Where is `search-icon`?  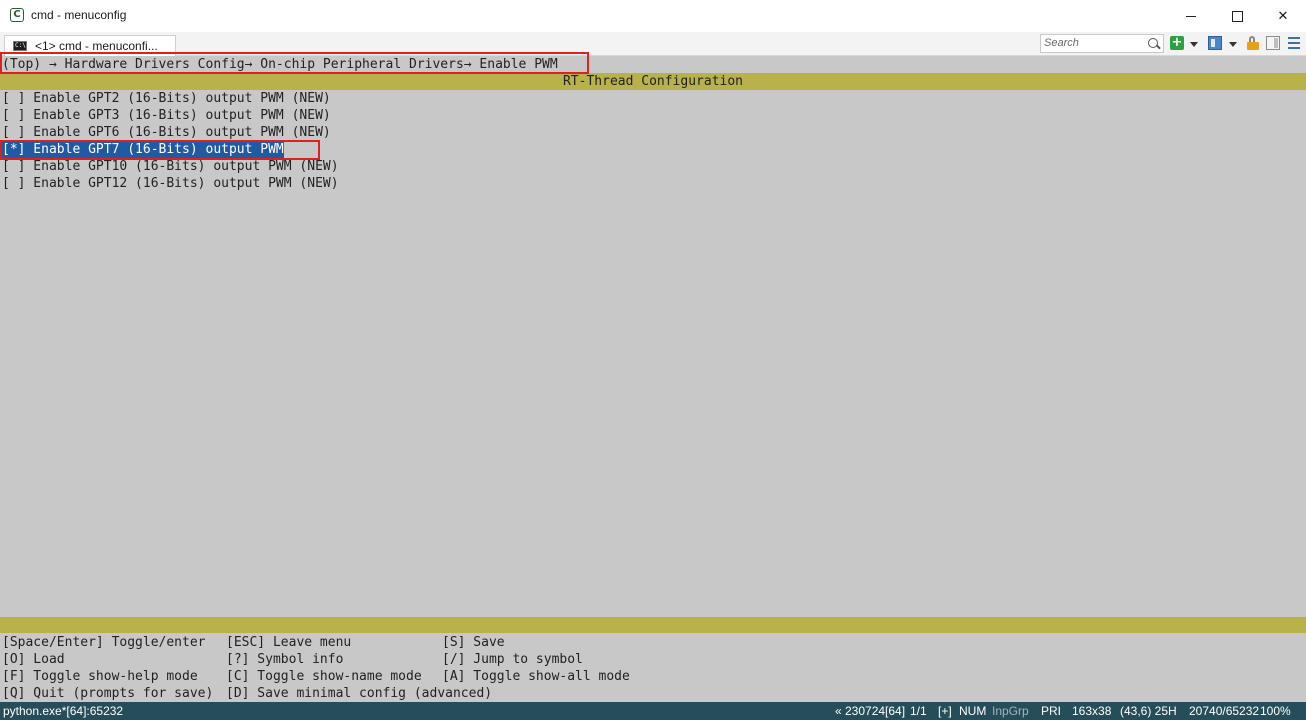
search-icon is located at coordinates (1153, 43).